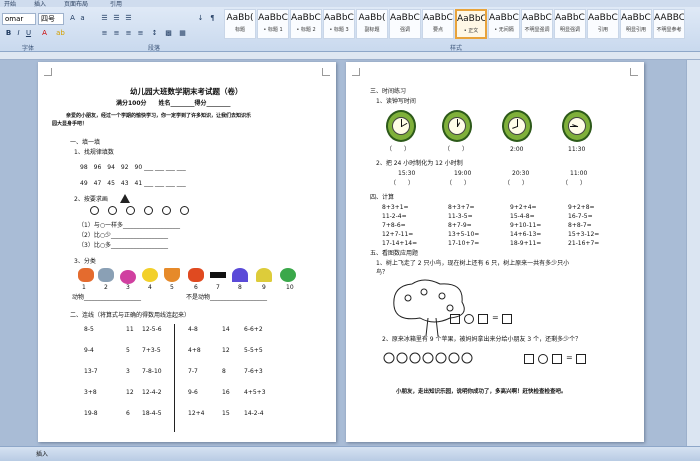 The image size is (700, 461). I want to click on shrink-font-icon: a, so click(82, 18).